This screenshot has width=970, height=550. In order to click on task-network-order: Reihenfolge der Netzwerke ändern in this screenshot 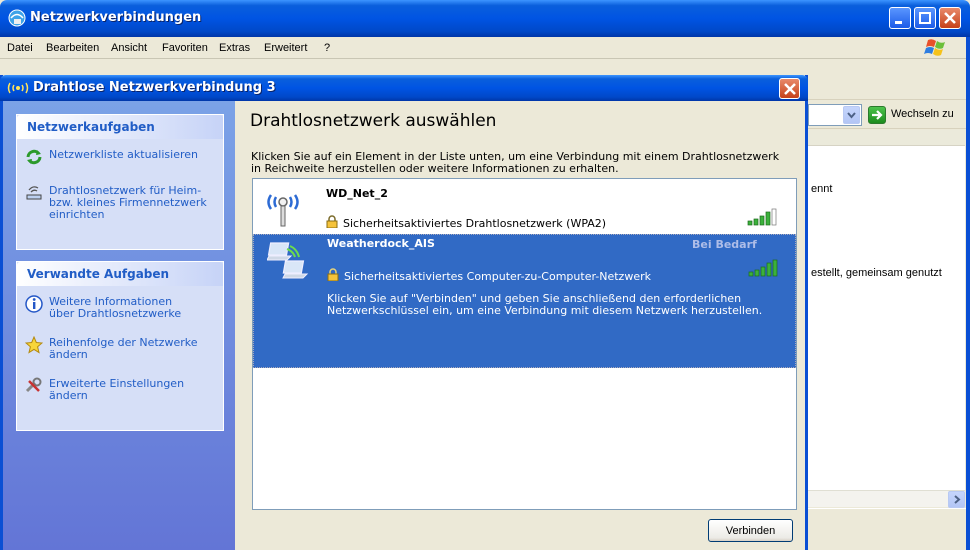, I will do `click(123, 350)`.